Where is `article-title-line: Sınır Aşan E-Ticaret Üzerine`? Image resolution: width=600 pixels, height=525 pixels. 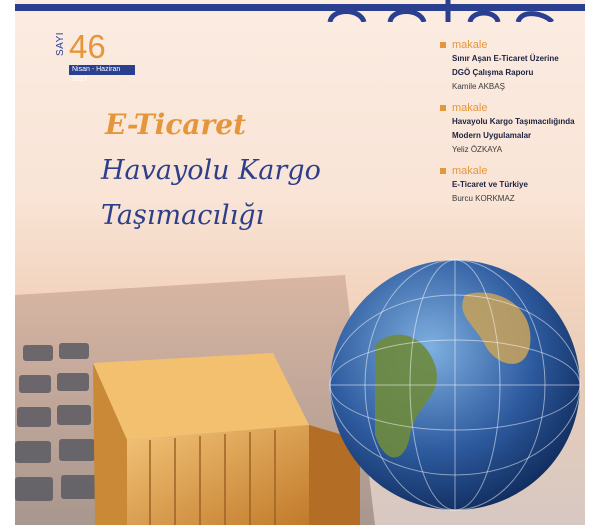
article-title-line: Sınır Aşan E-Ticaret Üzerine is located at coordinates (505, 58).